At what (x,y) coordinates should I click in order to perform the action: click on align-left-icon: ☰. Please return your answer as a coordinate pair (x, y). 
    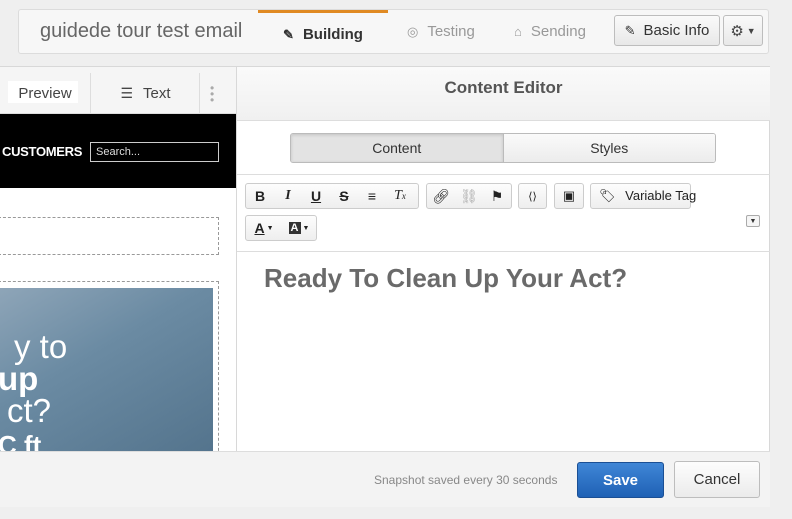
    Looking at the image, I should click on (127, 92).